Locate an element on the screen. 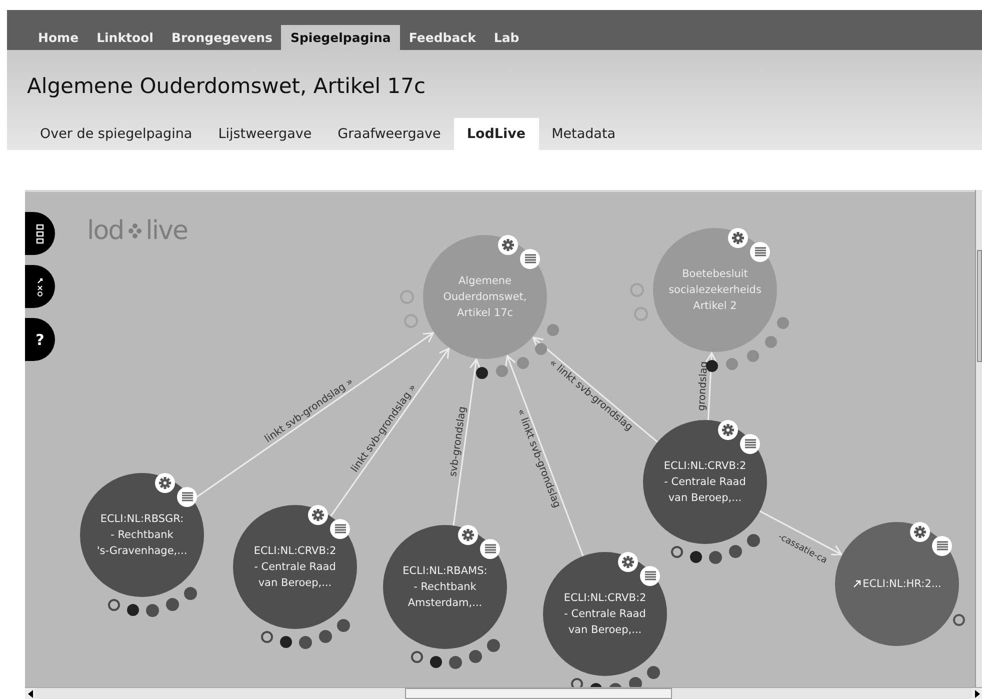  help-button: ? is located at coordinates (40, 339).